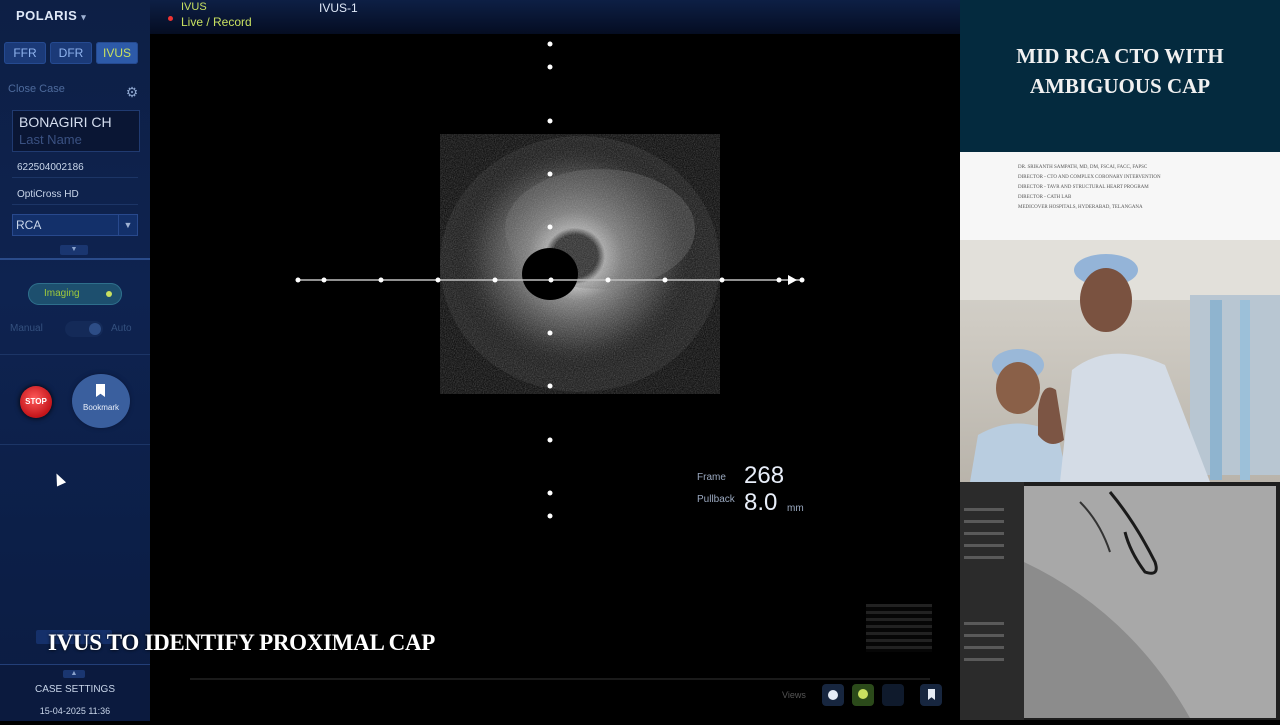 The image size is (1280, 725). What do you see at coordinates (127, 225) in the screenshot?
I see `dropdown-arrow-icon: ▼` at bounding box center [127, 225].